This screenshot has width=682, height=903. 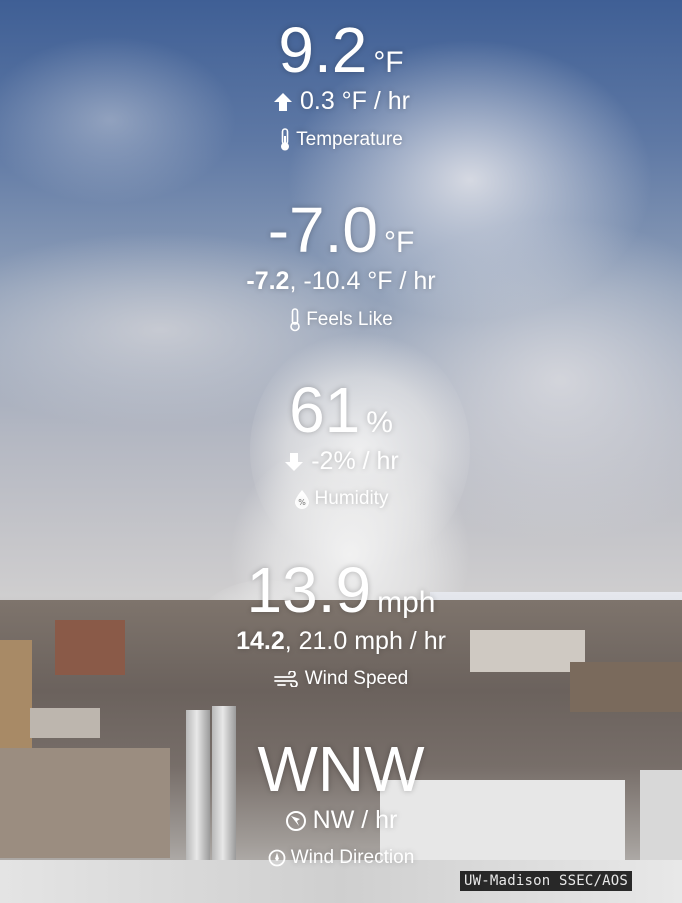 I want to click on direction-icon, so click(x=296, y=821).